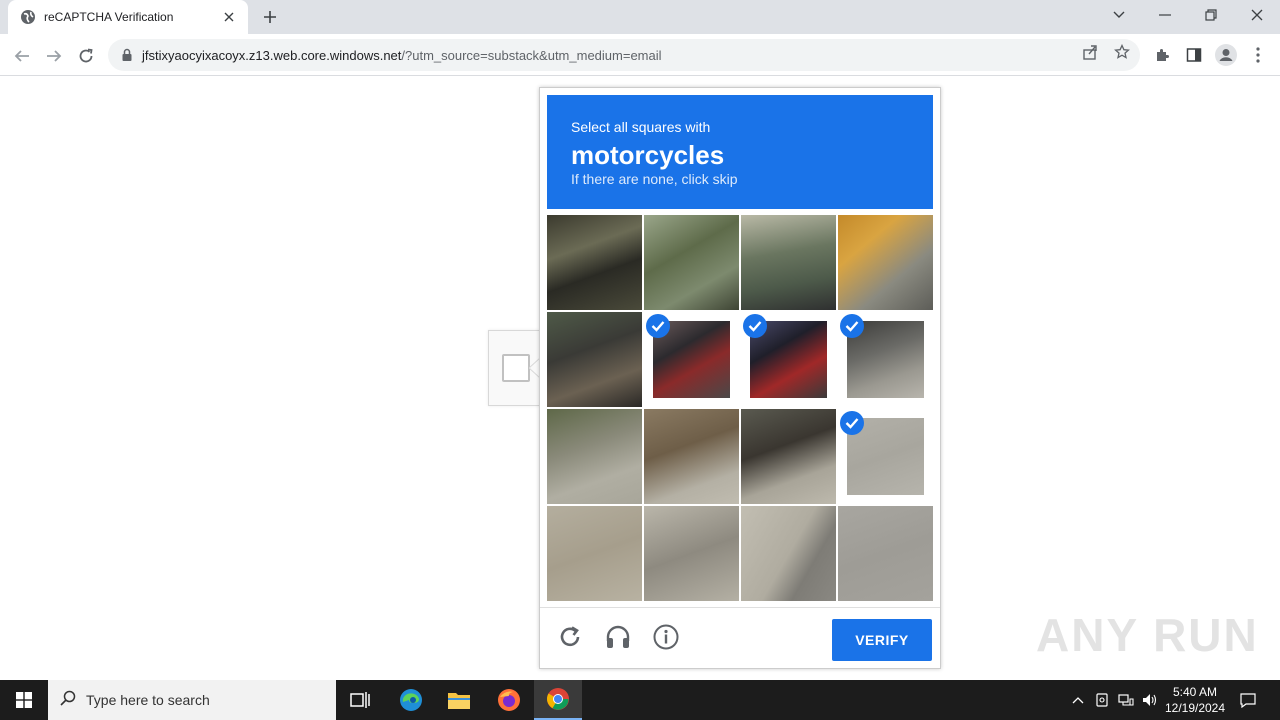  What do you see at coordinates (54, 56) in the screenshot?
I see `arrow-right-icon` at bounding box center [54, 56].